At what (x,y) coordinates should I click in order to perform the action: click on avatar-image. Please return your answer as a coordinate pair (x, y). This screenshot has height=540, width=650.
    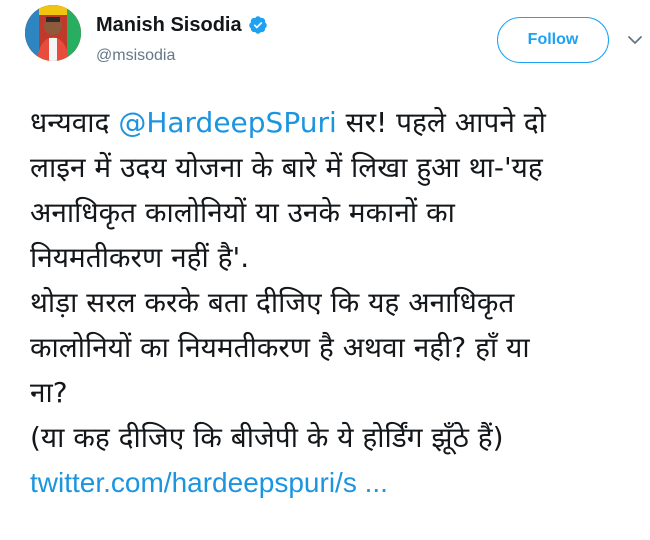
    Looking at the image, I should click on (53, 33).